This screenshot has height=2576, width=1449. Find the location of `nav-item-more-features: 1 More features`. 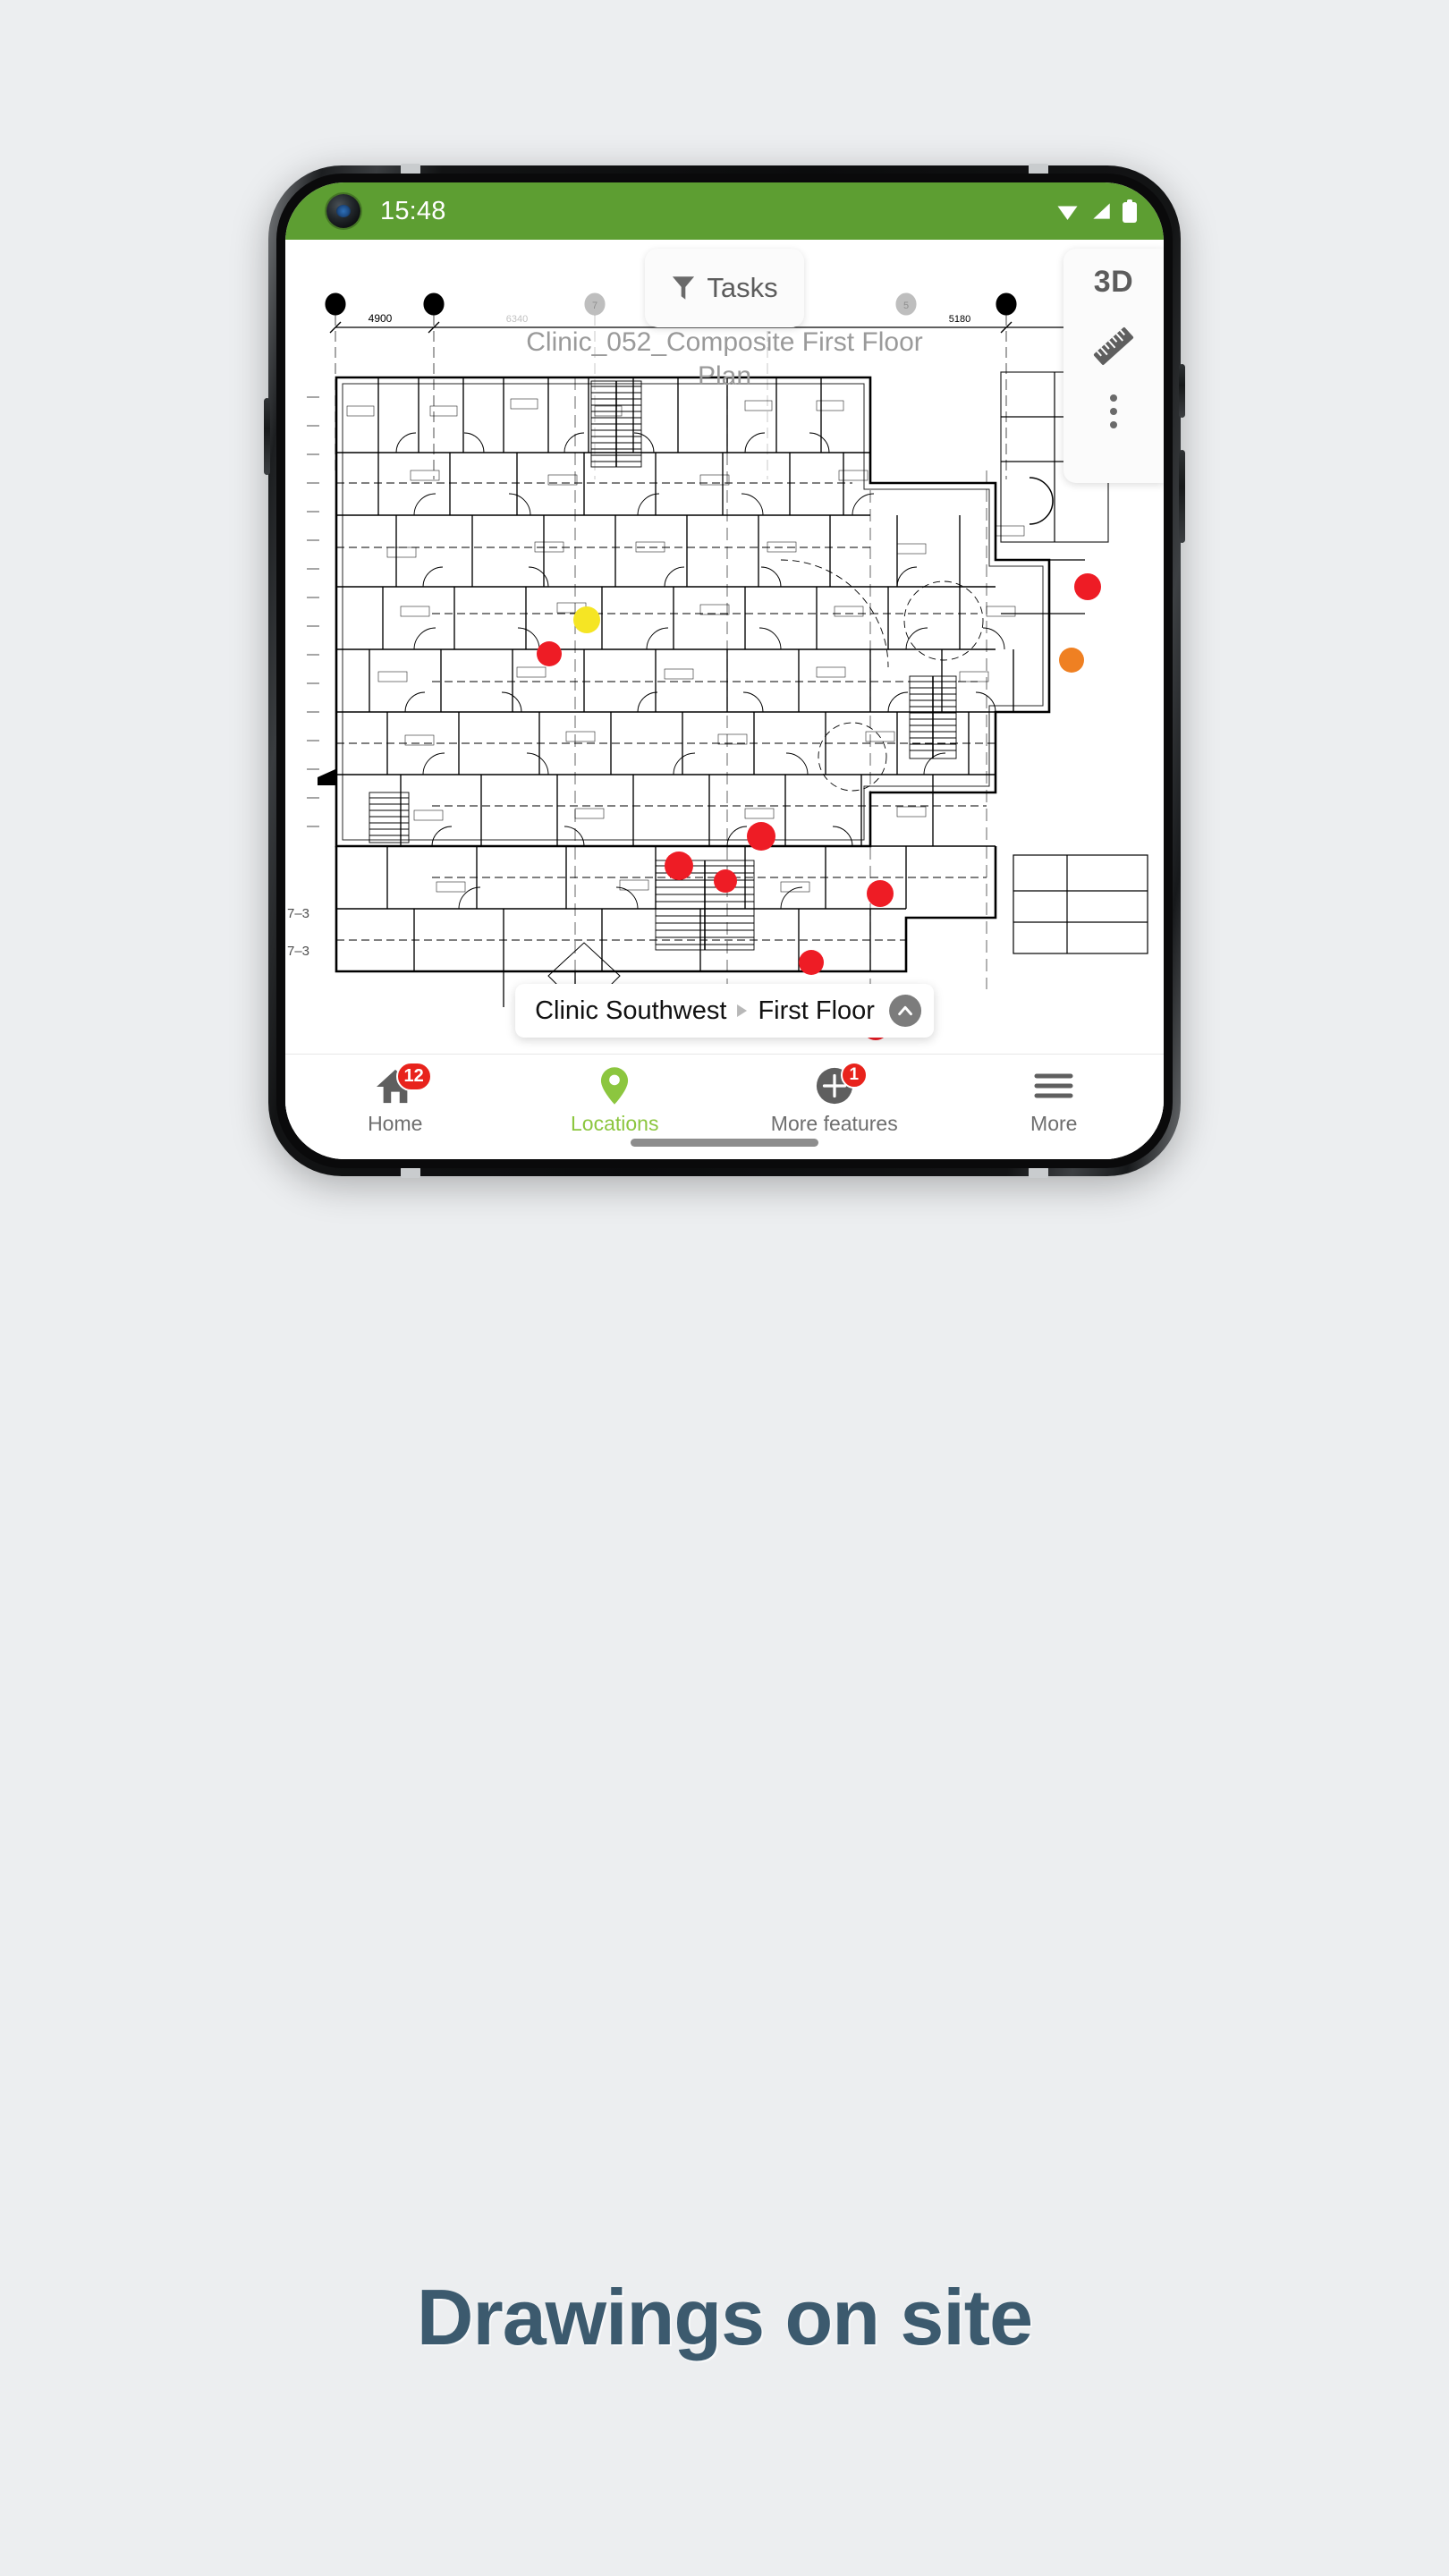

nav-item-more-features: 1 More features is located at coordinates (834, 1099).